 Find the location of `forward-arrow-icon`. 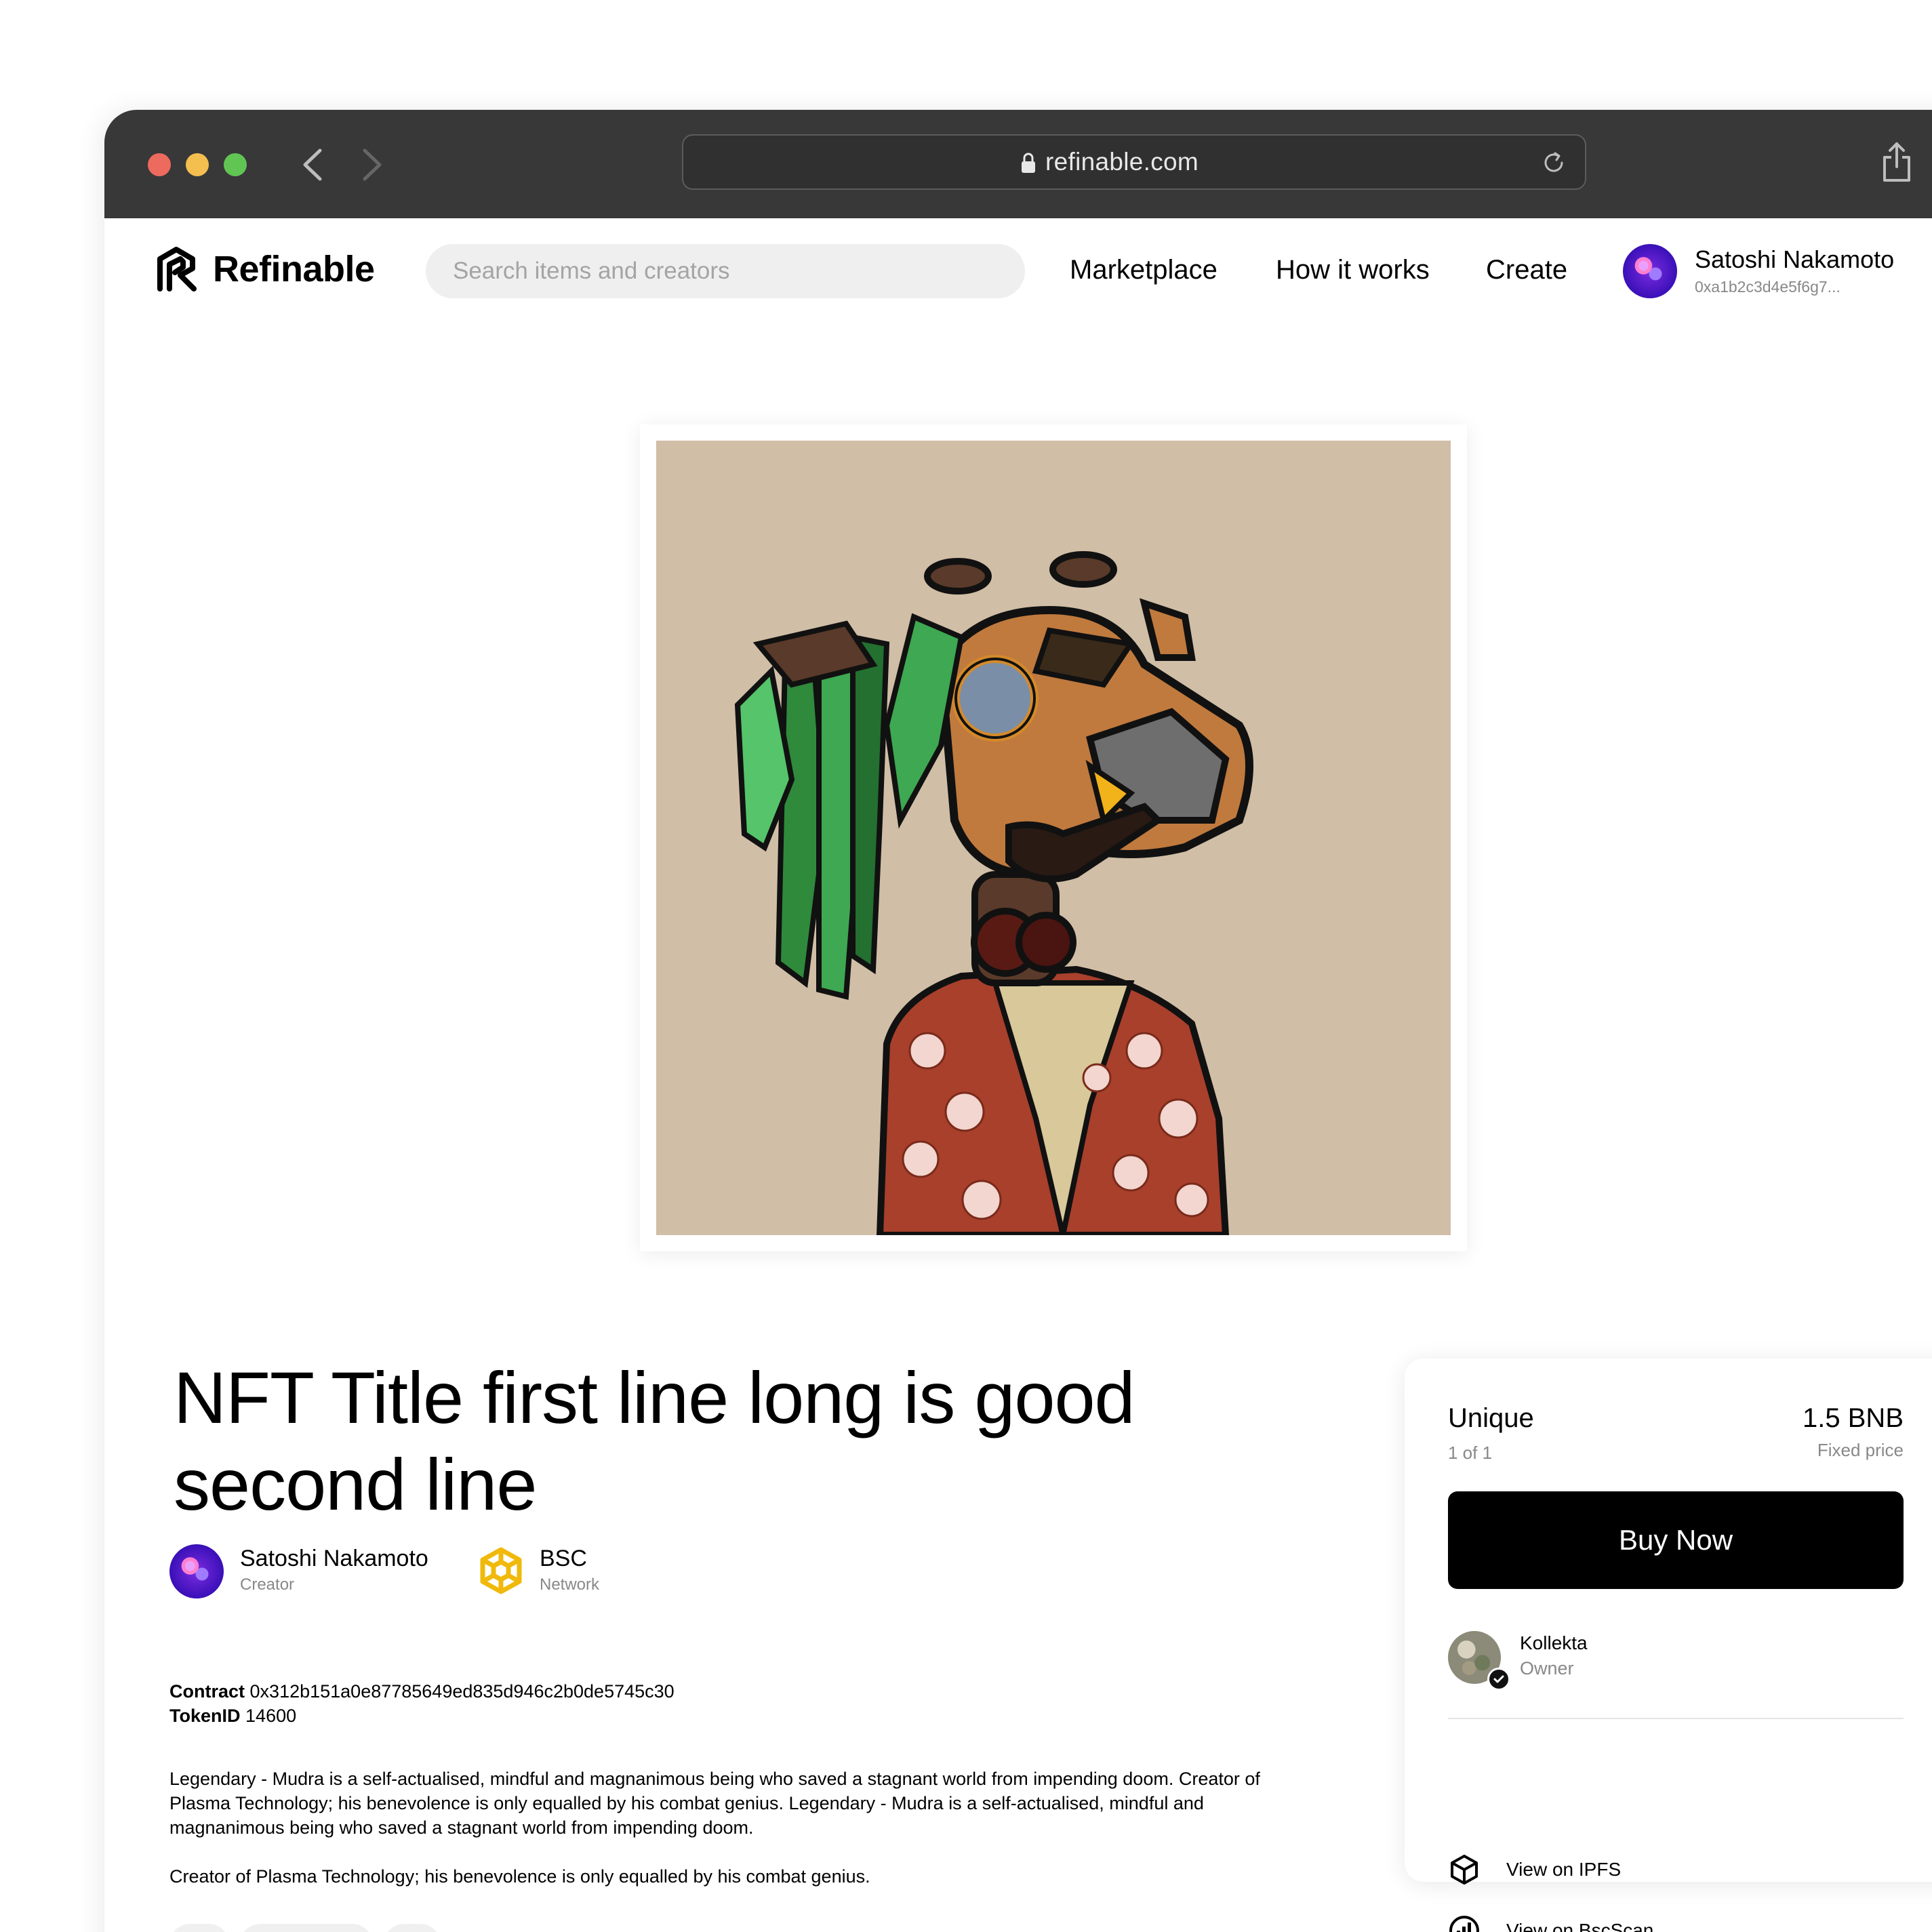

forward-arrow-icon is located at coordinates (371, 164).